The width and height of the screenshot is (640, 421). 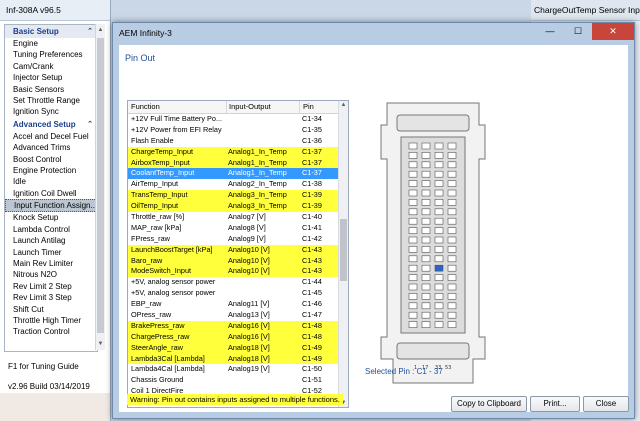 I want to click on tree-item: Launch Timer, so click(x=51, y=252).